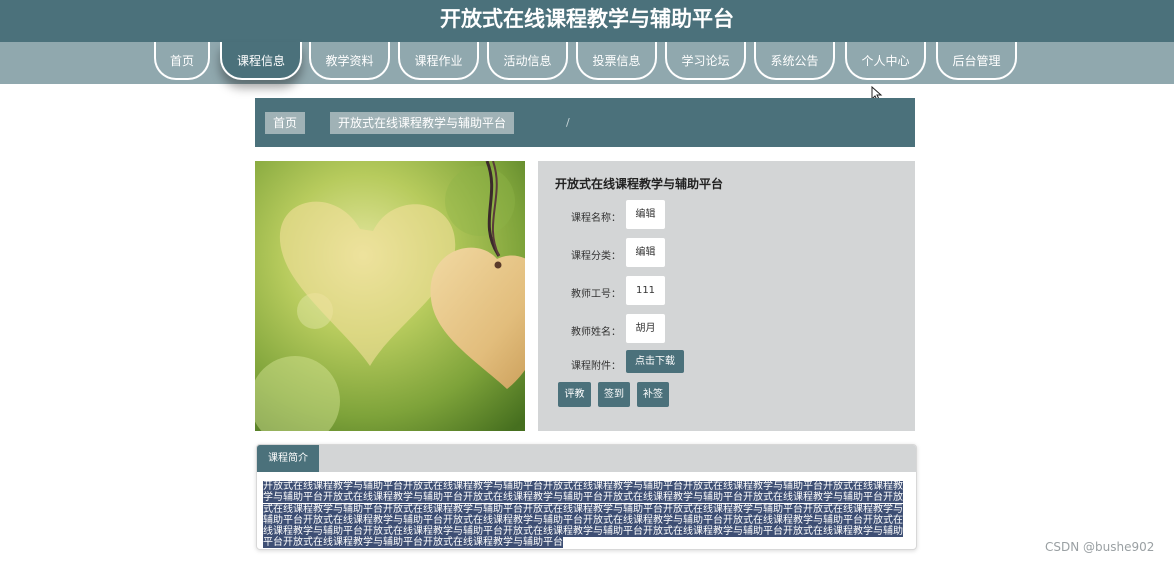 The image size is (1174, 562). I want to click on nav-item-activities: 活动信息, so click(527, 61).